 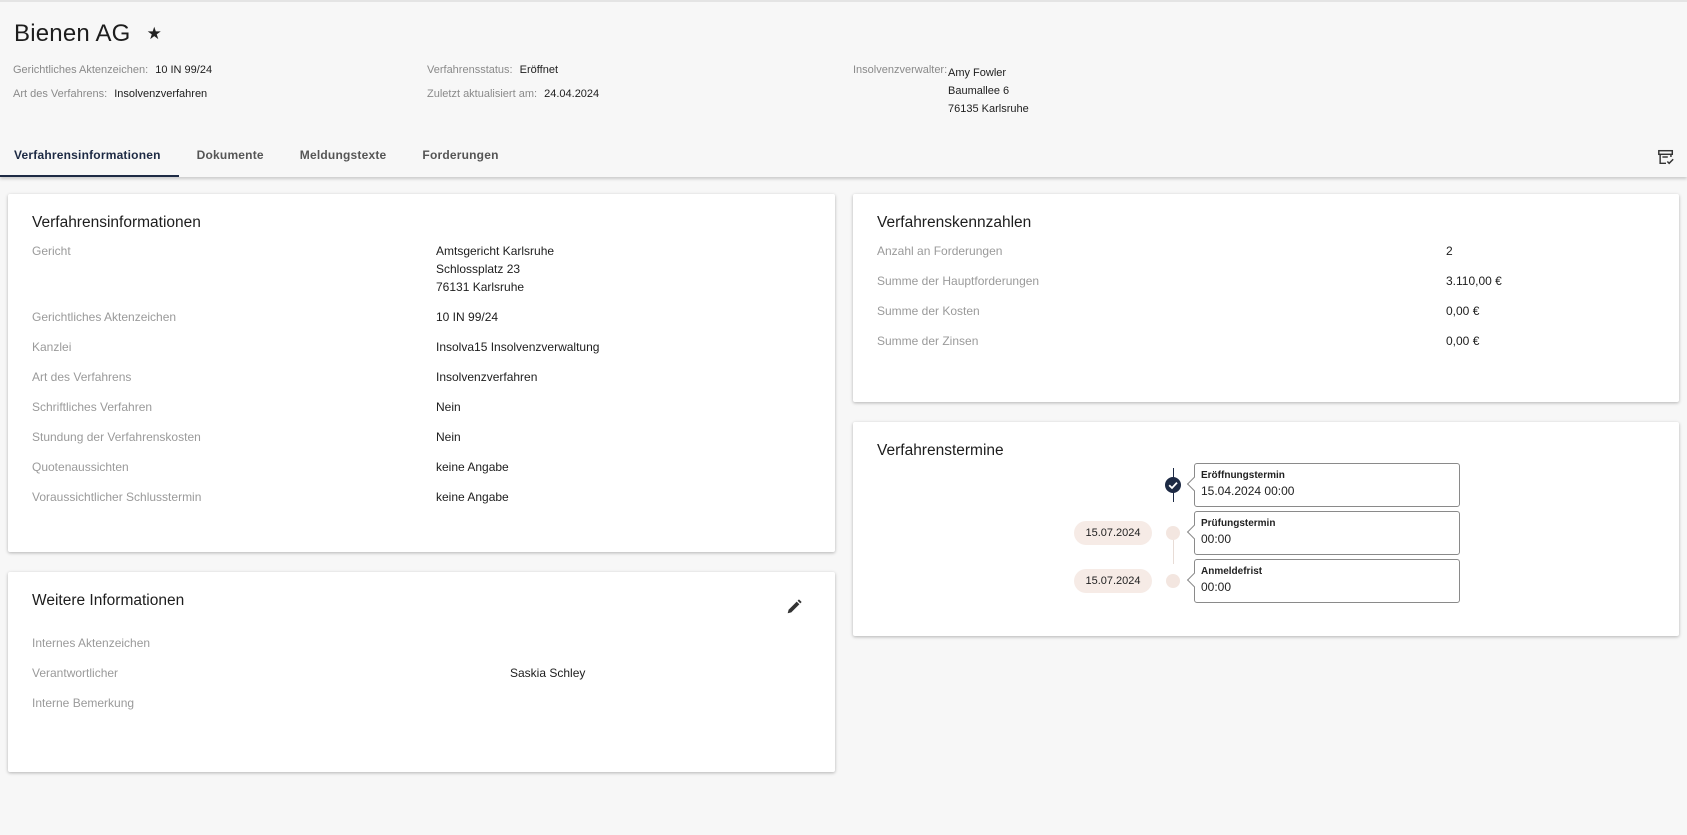 I want to click on archive-check-icon, so click(x=1666, y=157).